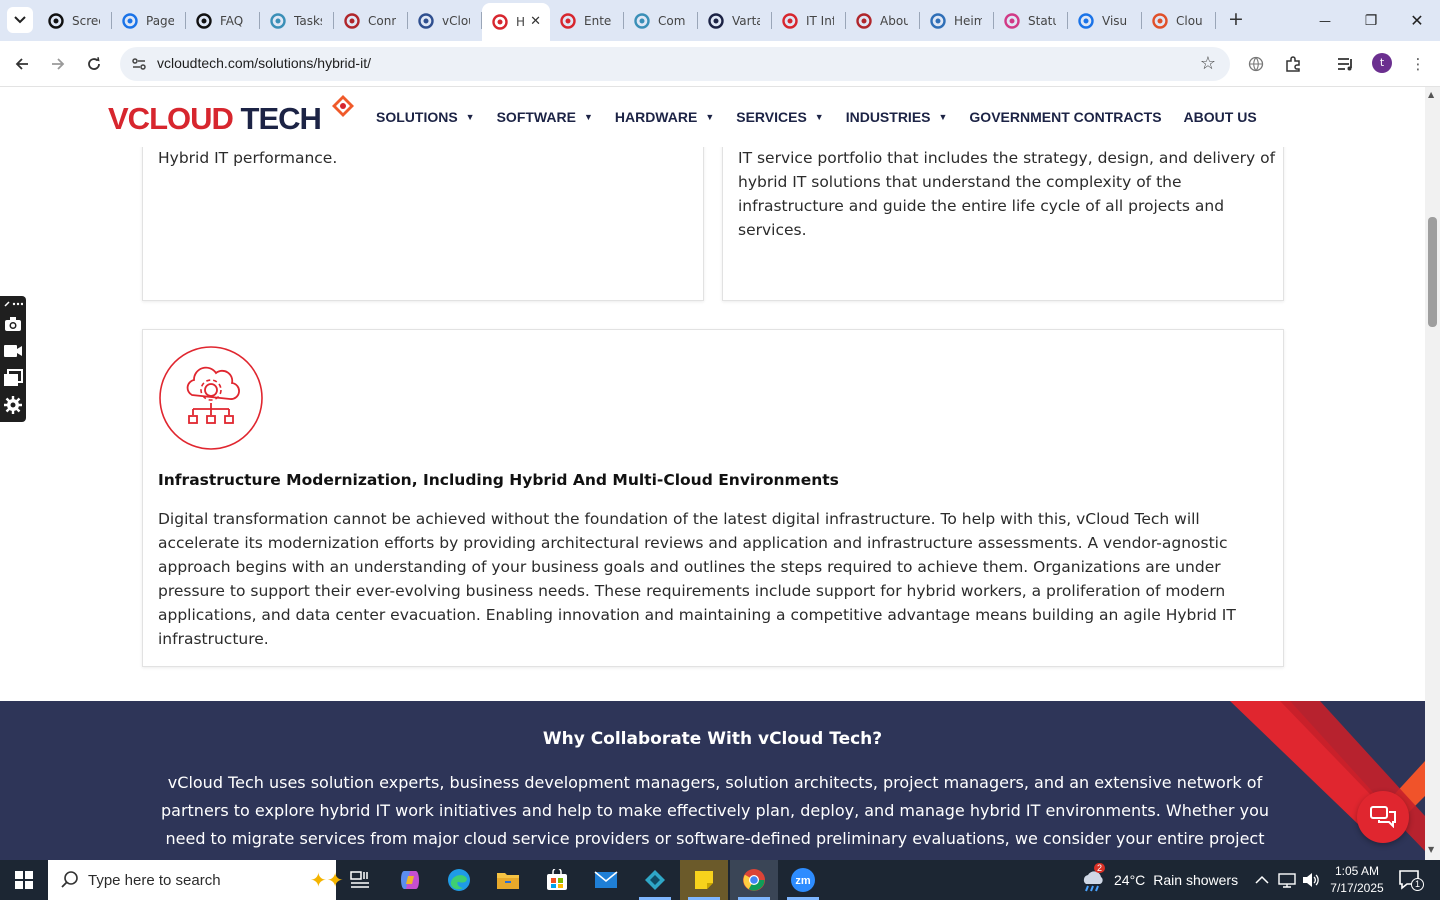  I want to click on extensions-icon, so click(1293, 64).